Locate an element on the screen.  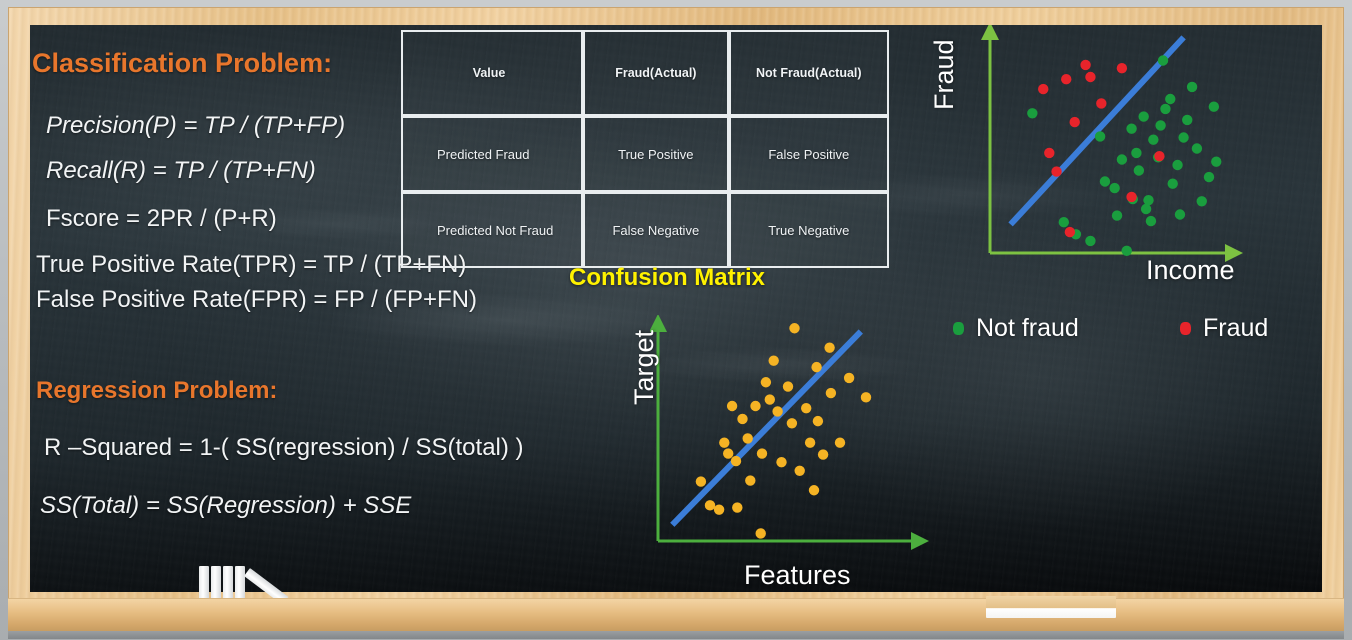
cell-true-positive: True Positive is located at coordinates (656, 154).